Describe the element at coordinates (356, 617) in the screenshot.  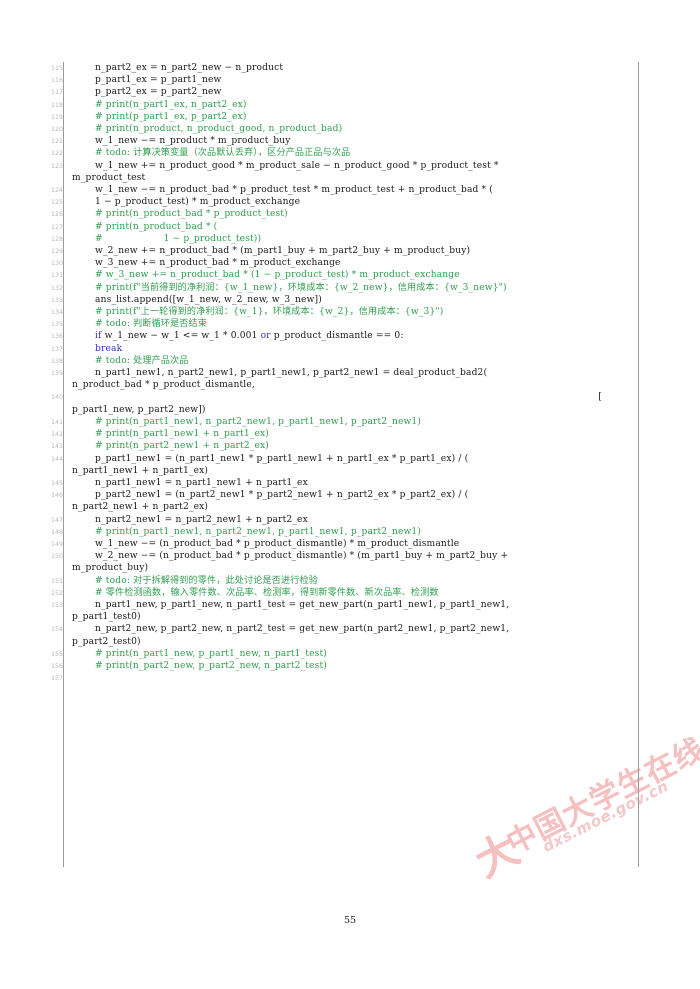
I see `code-text: p_part1_test0)` at that location.